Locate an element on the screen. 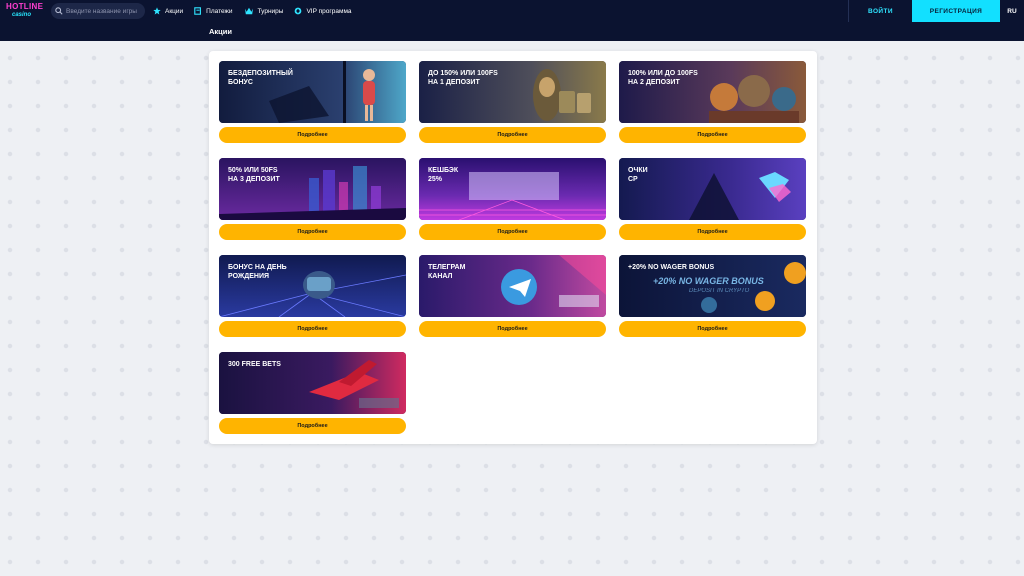  register-button: РЕГИСТРАЦИЯ is located at coordinates (956, 11).